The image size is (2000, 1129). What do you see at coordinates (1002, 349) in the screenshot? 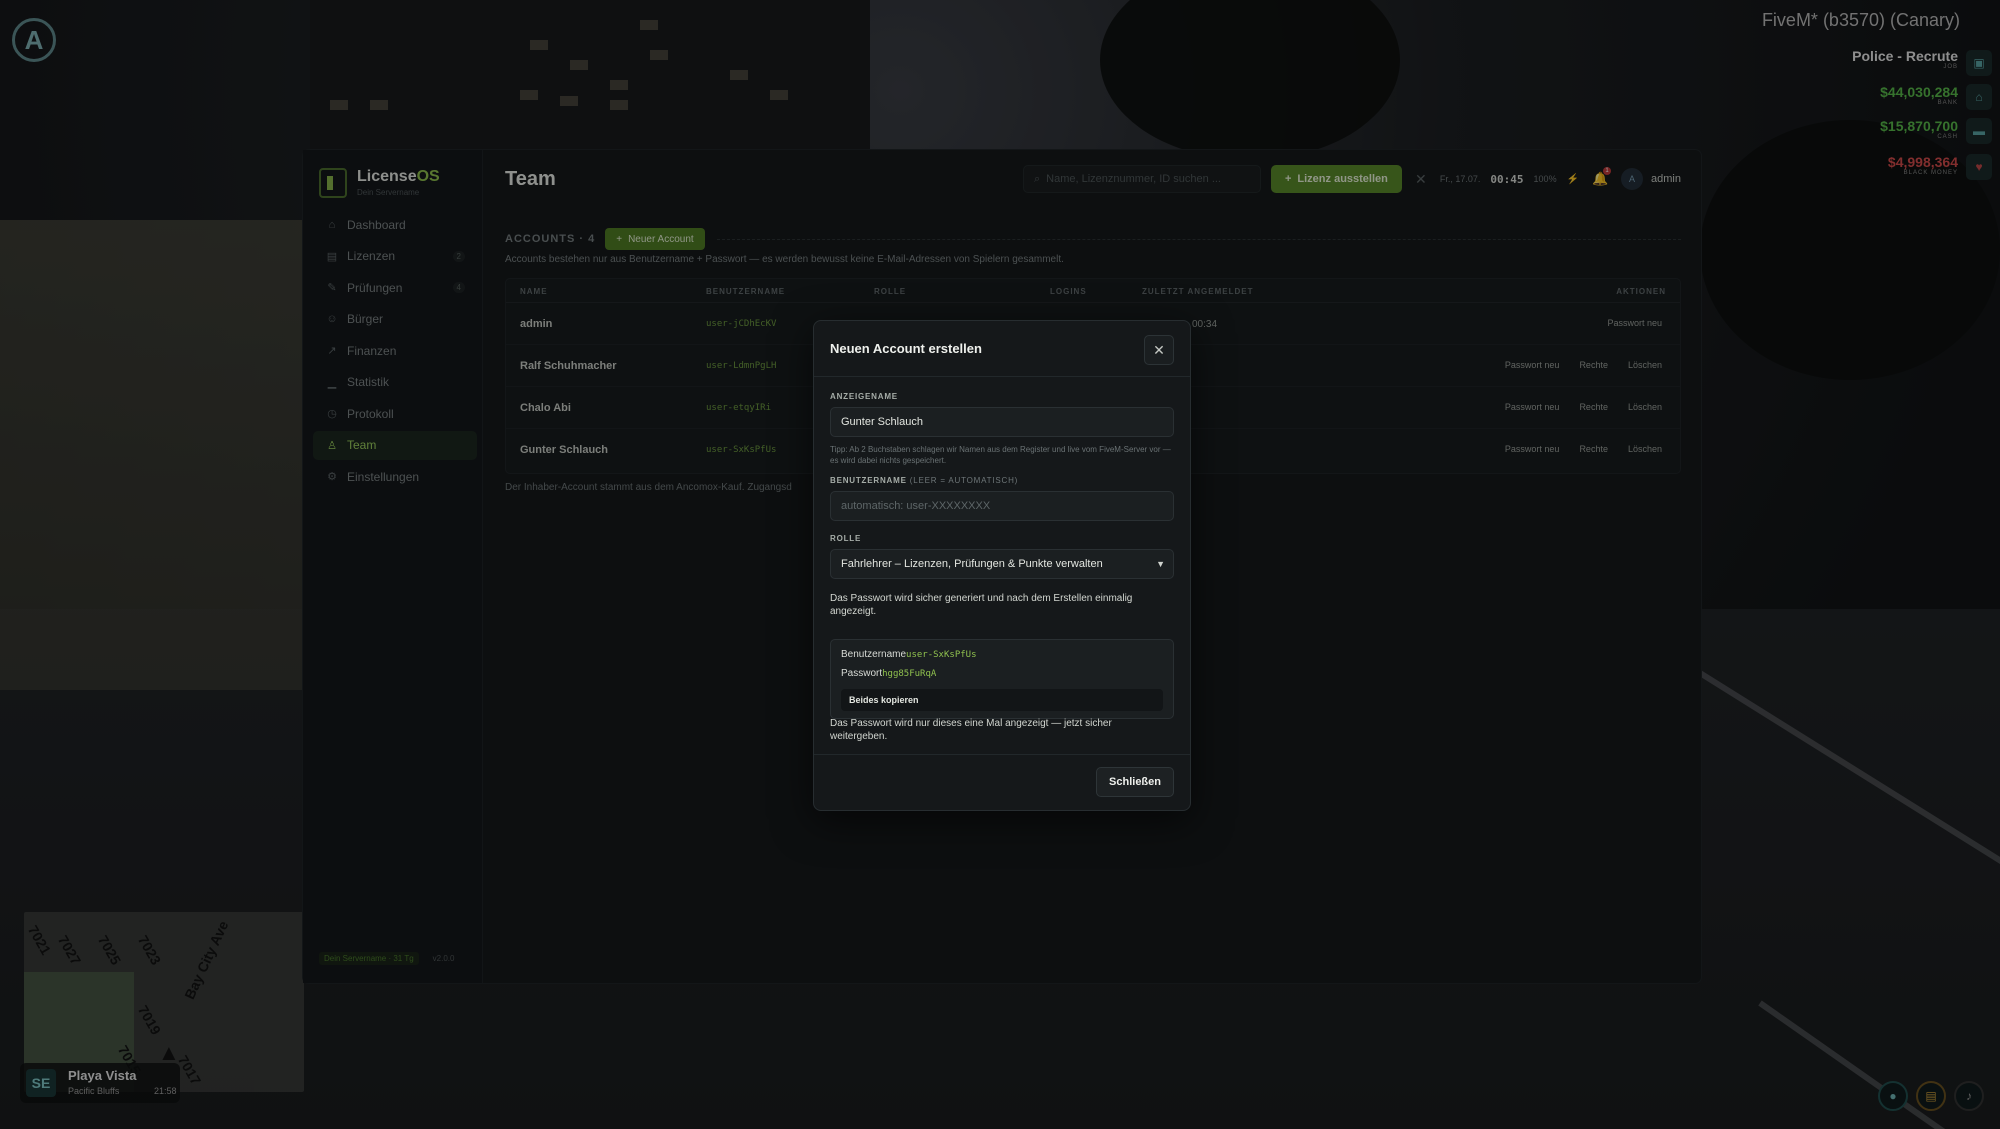
I see `modal-header: Neuen Account erstellen ✕` at bounding box center [1002, 349].